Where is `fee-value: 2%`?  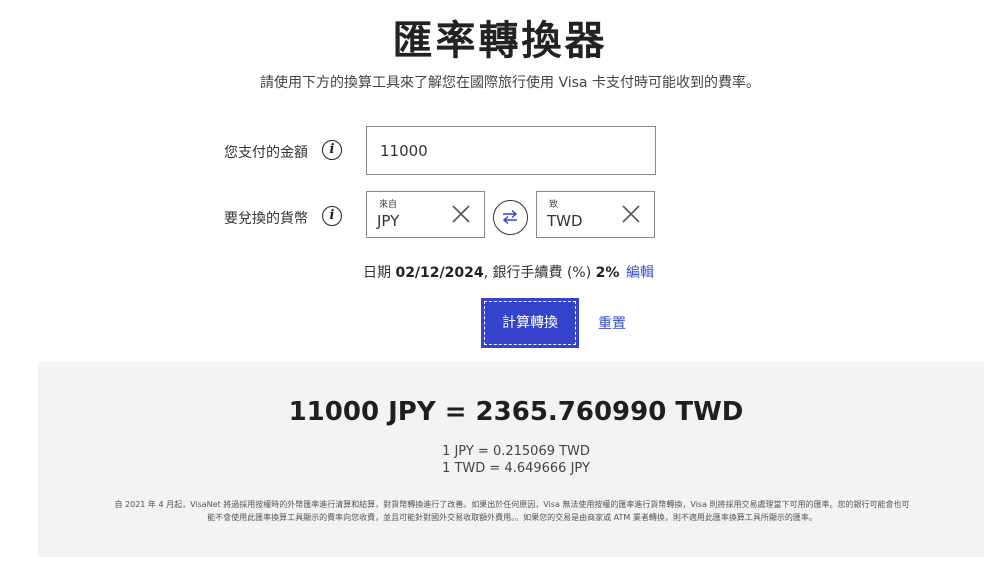 fee-value: 2% is located at coordinates (607, 273).